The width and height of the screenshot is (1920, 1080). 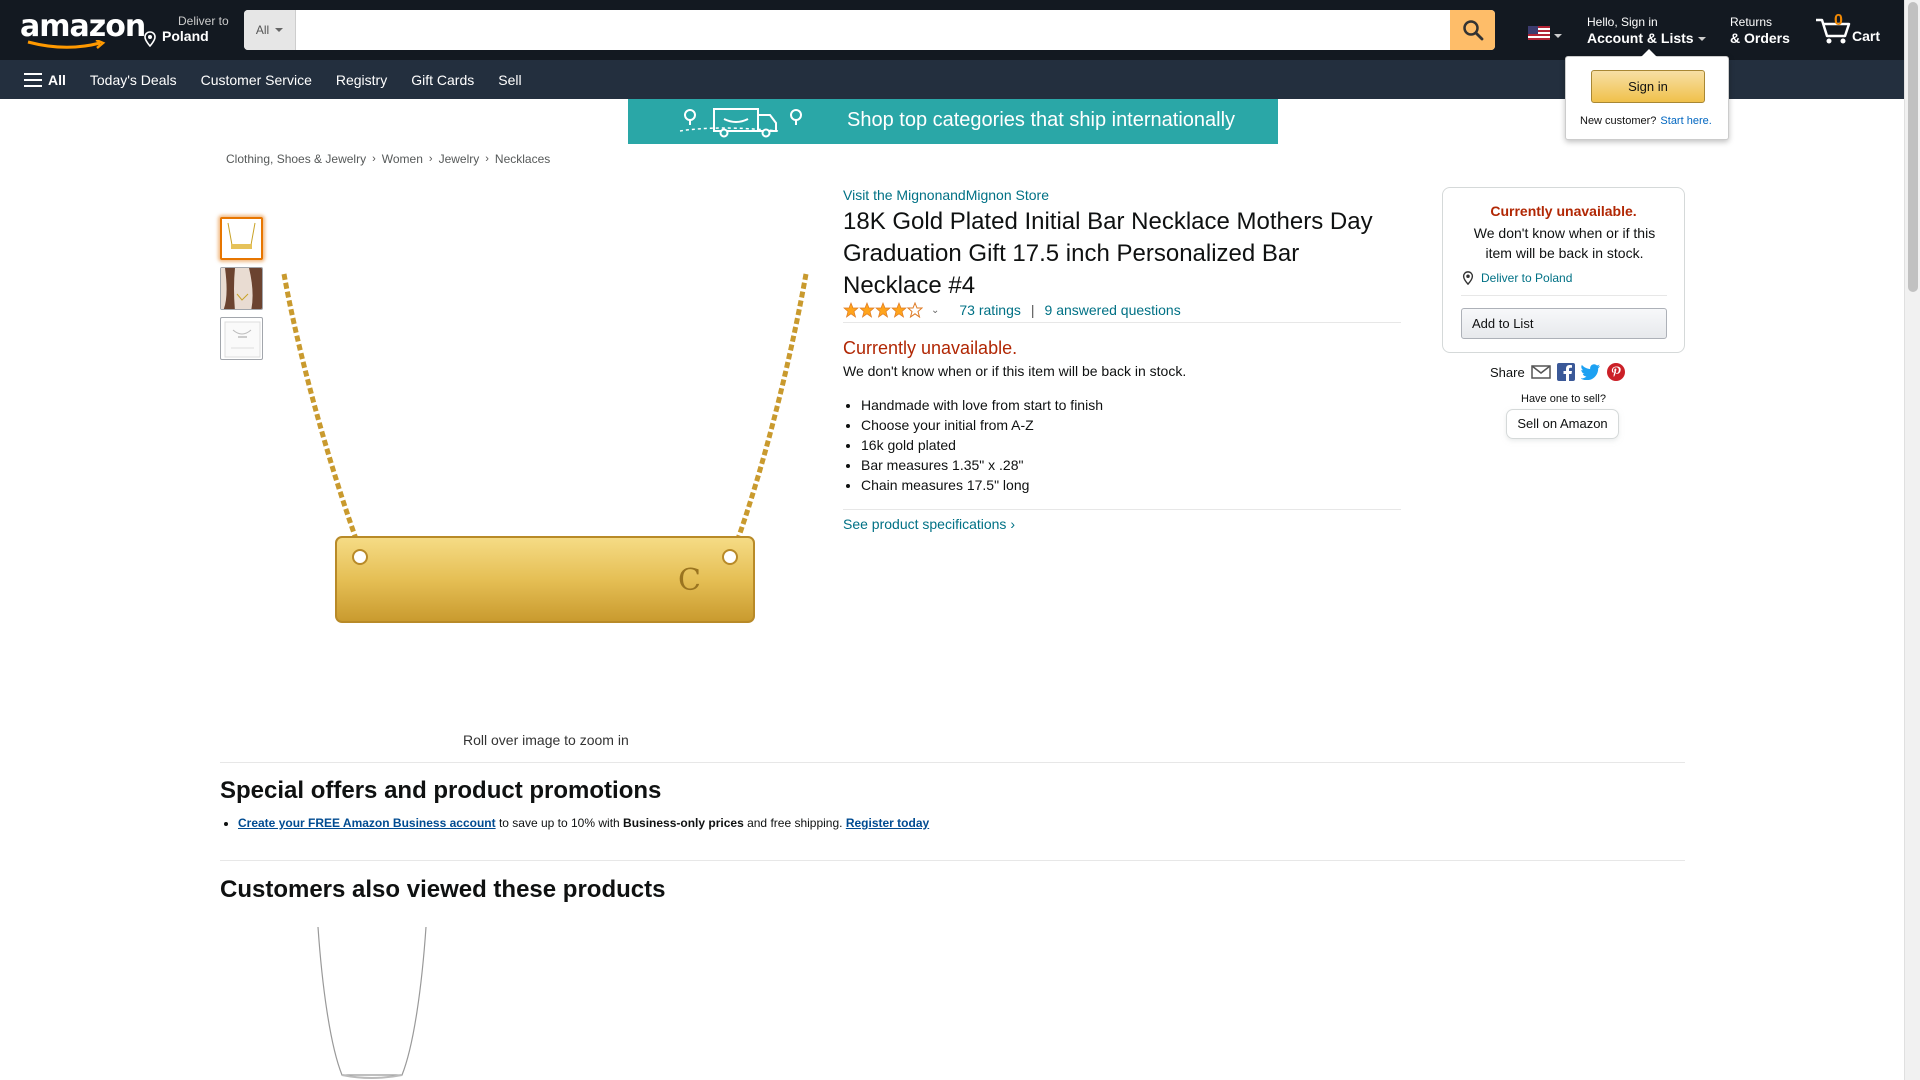 What do you see at coordinates (989, 310) in the screenshot?
I see `ratings-count-link: 73 ratings` at bounding box center [989, 310].